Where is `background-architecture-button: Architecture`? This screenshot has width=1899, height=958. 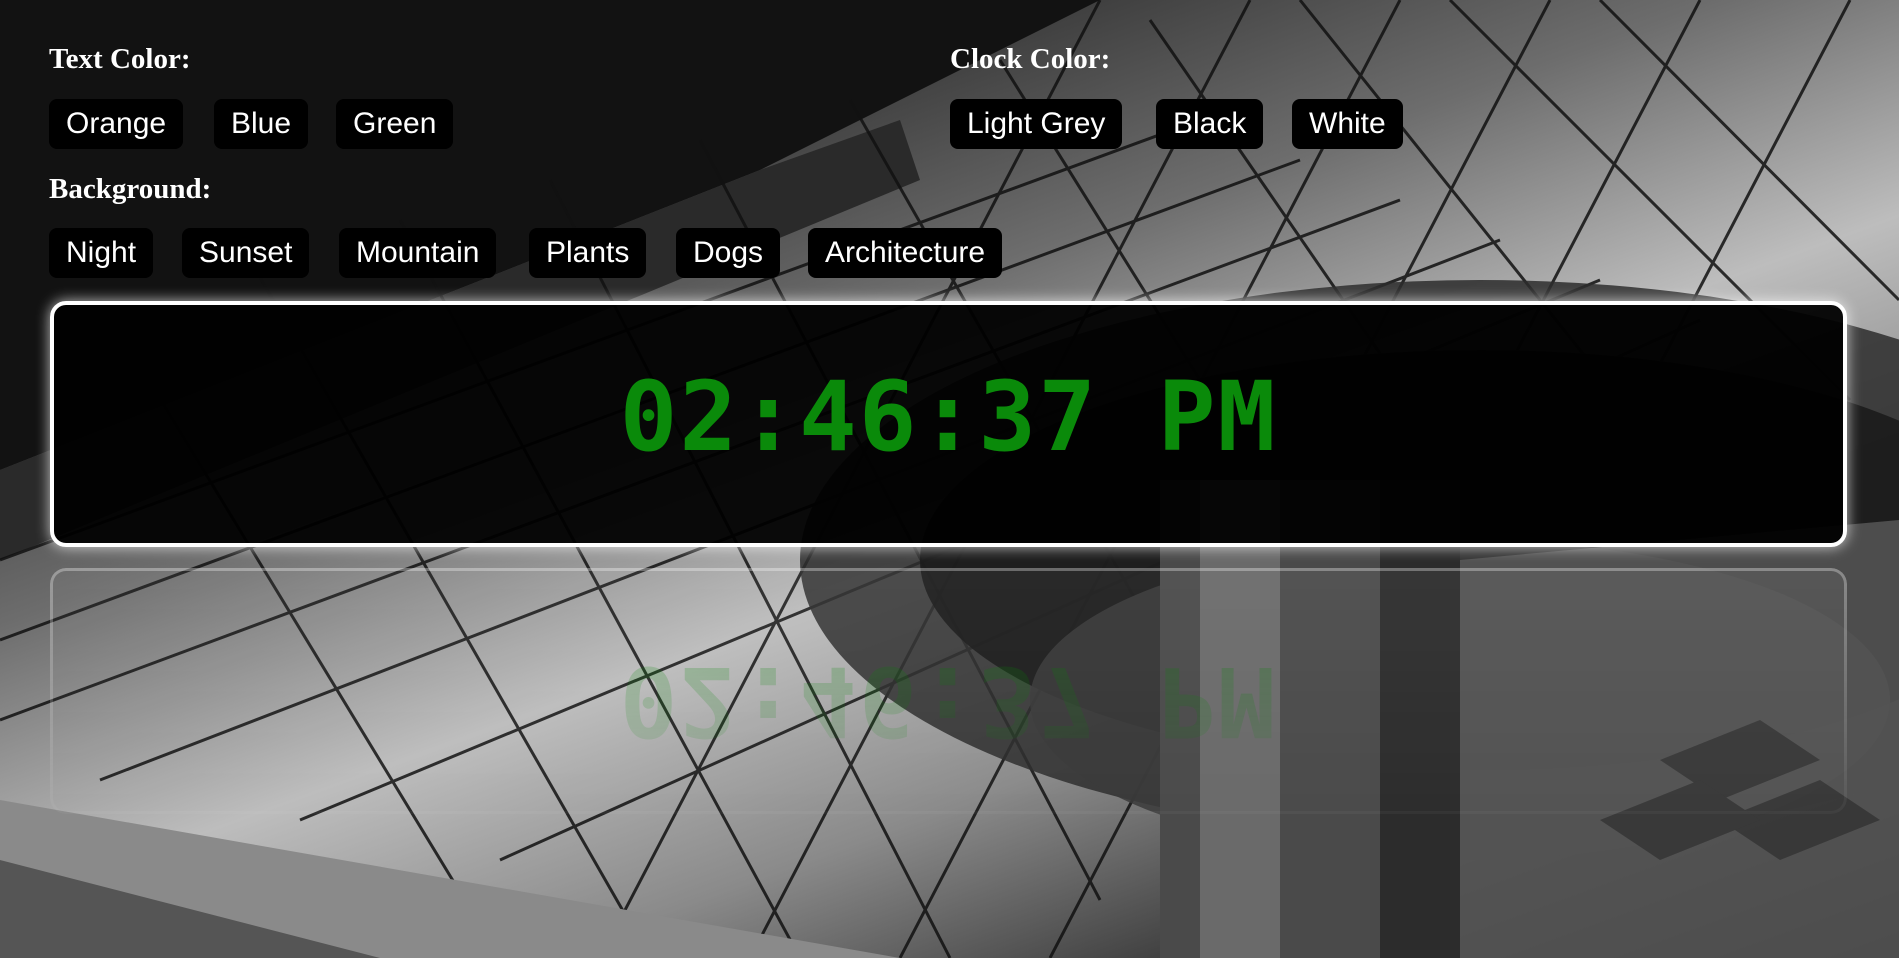 background-architecture-button: Architecture is located at coordinates (905, 253).